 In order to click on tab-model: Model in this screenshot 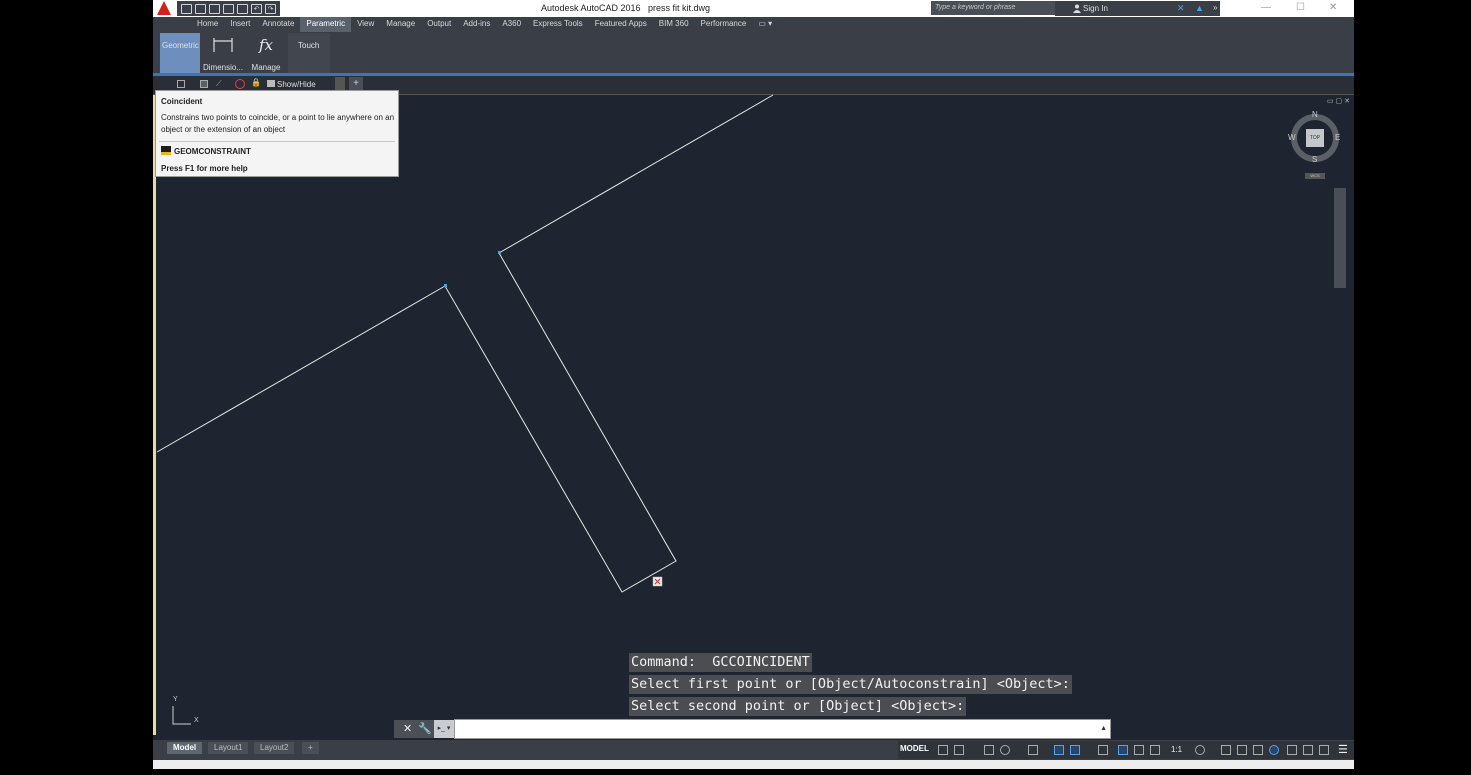, I will do `click(185, 748)`.